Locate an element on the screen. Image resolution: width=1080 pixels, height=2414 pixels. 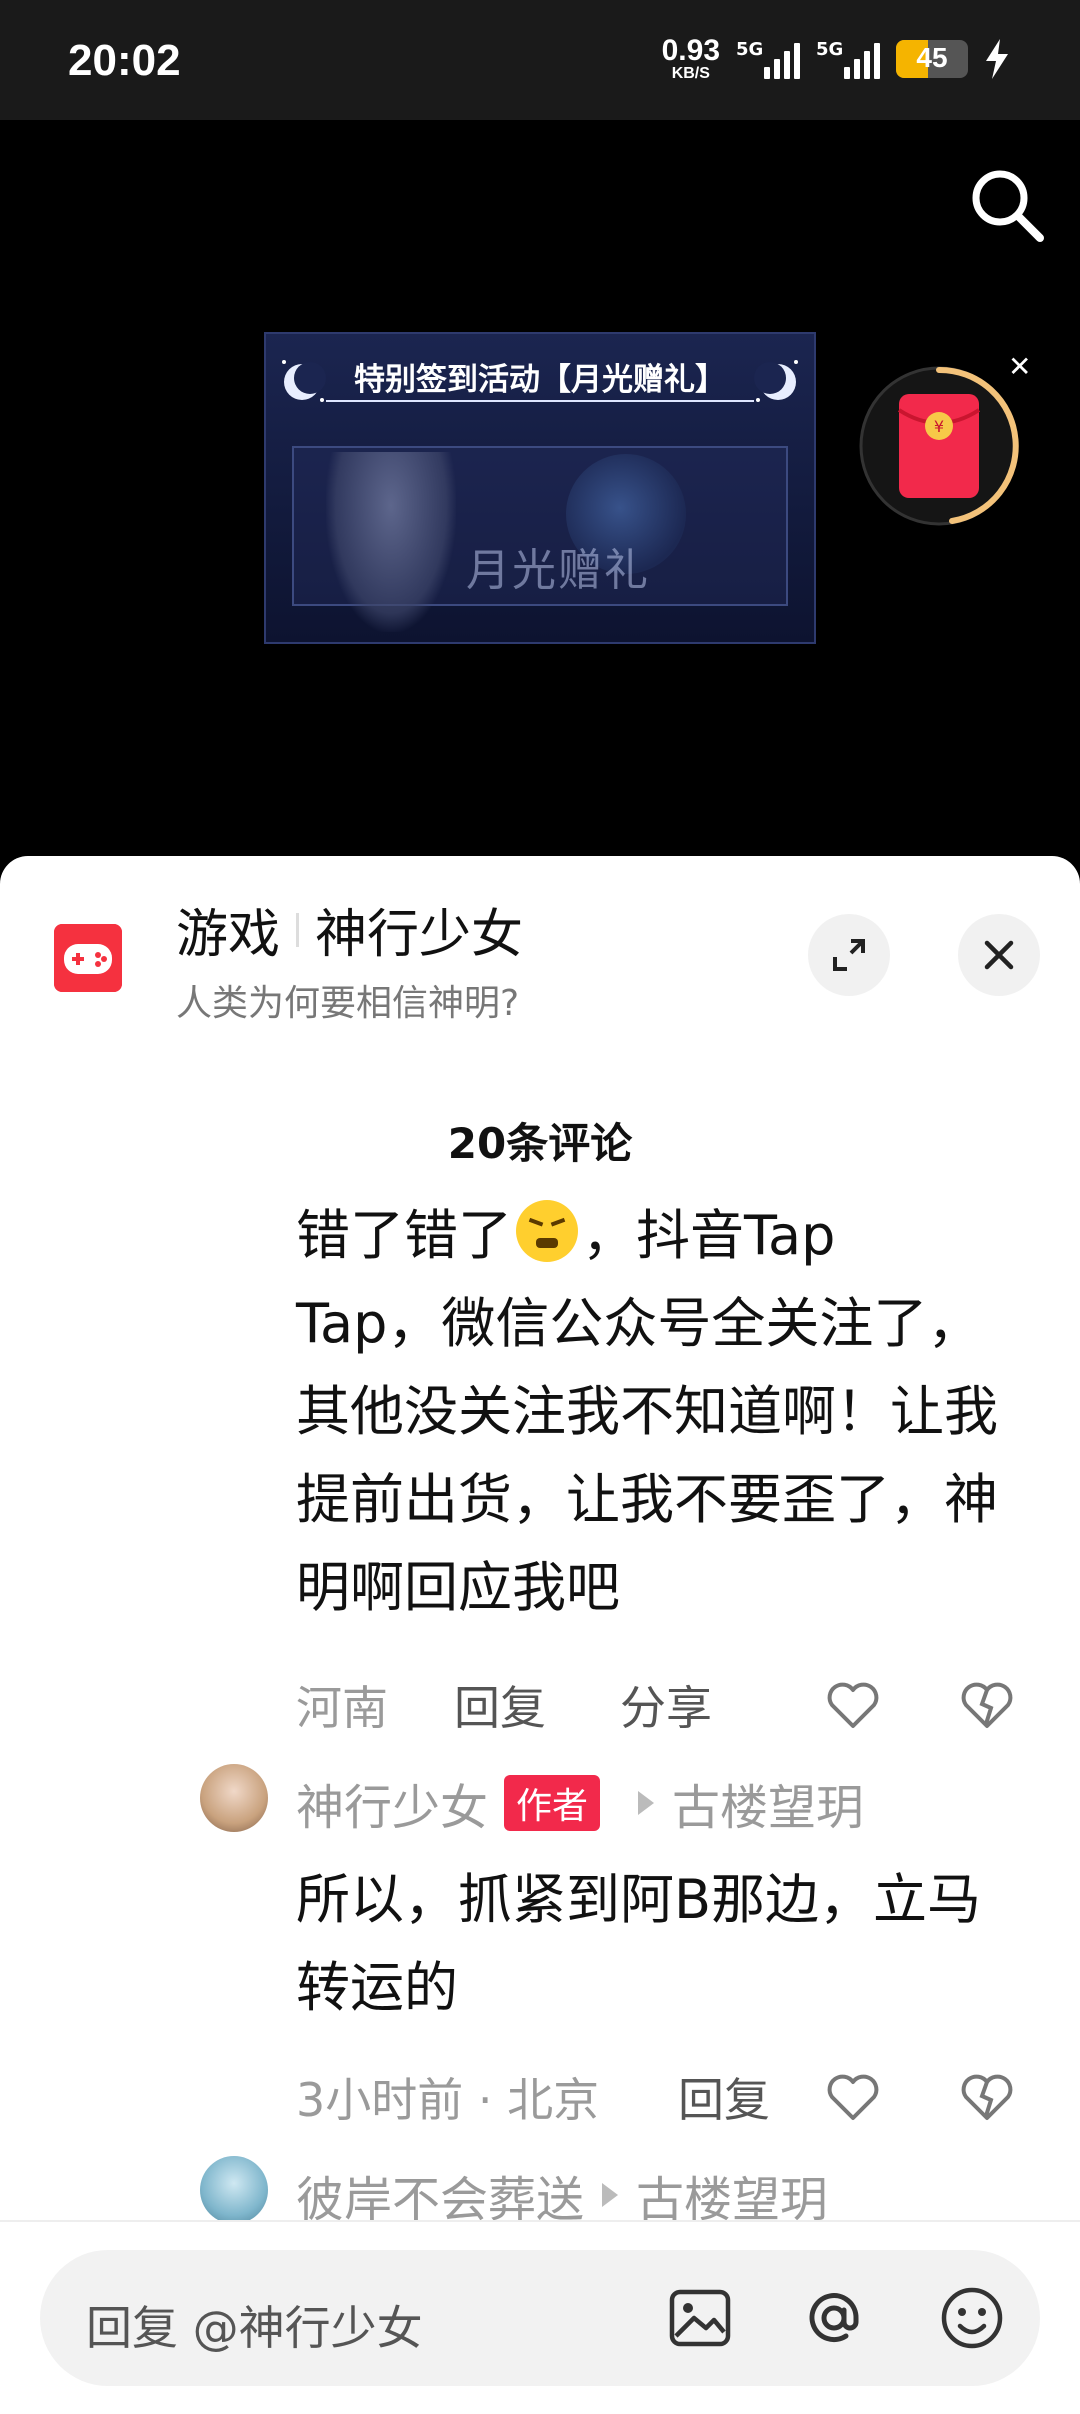
comment-location: 河南 is located at coordinates (342, 1708).